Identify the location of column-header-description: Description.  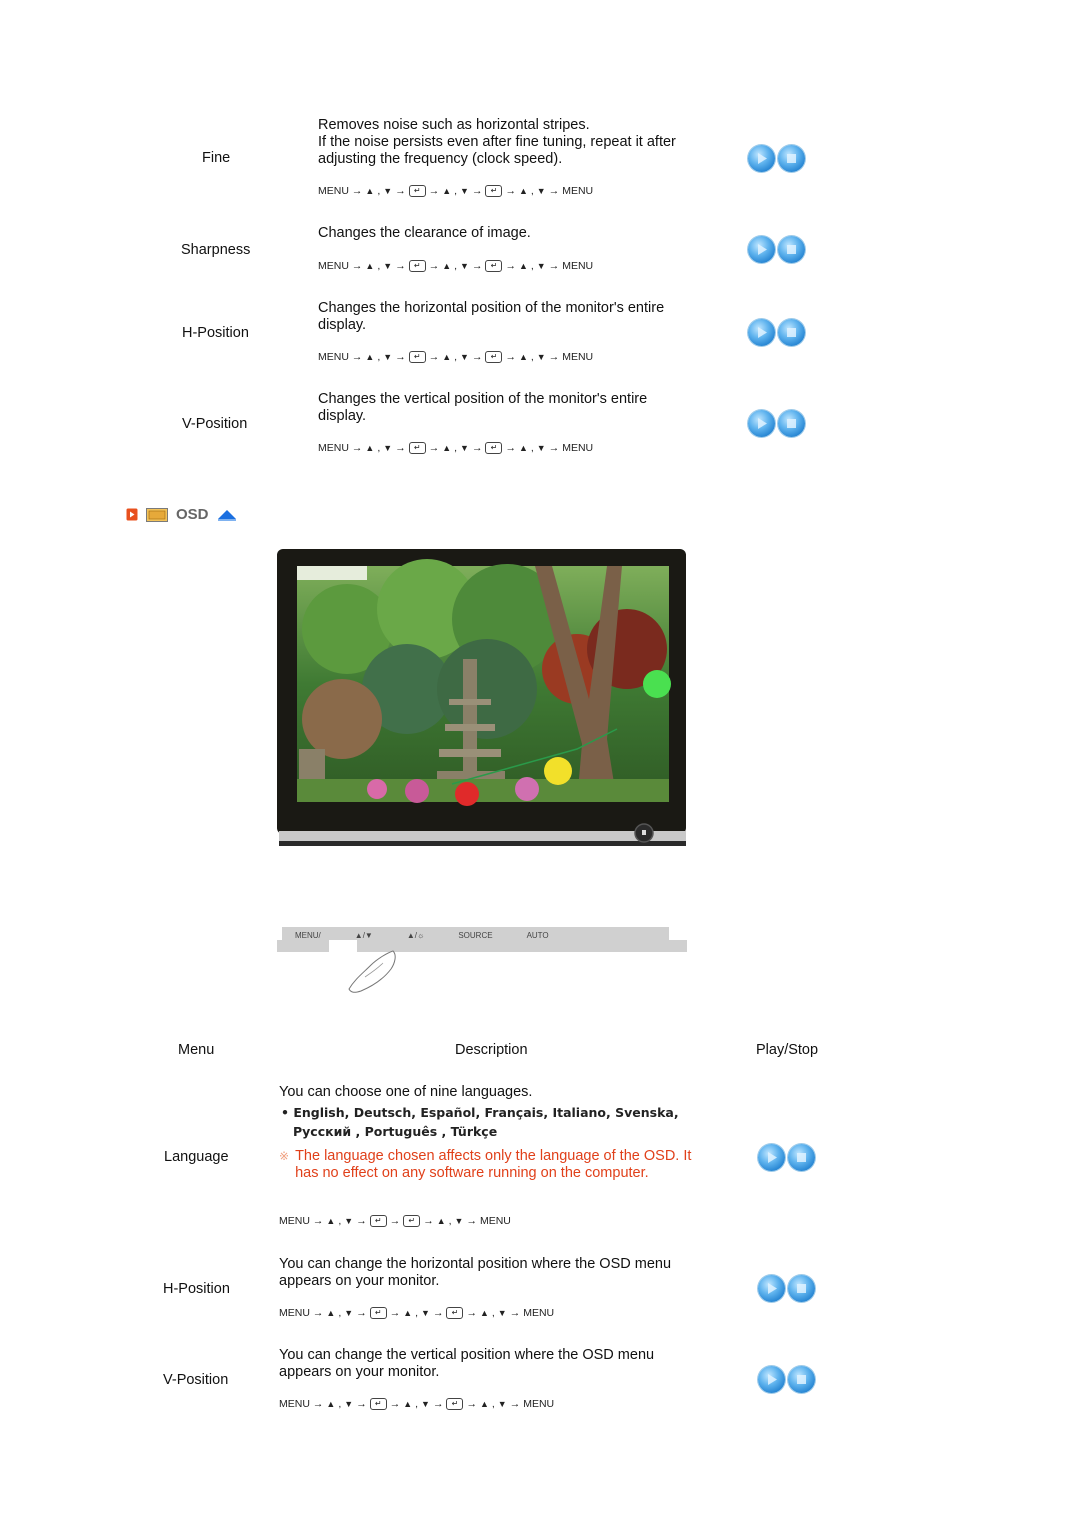
(491, 1050).